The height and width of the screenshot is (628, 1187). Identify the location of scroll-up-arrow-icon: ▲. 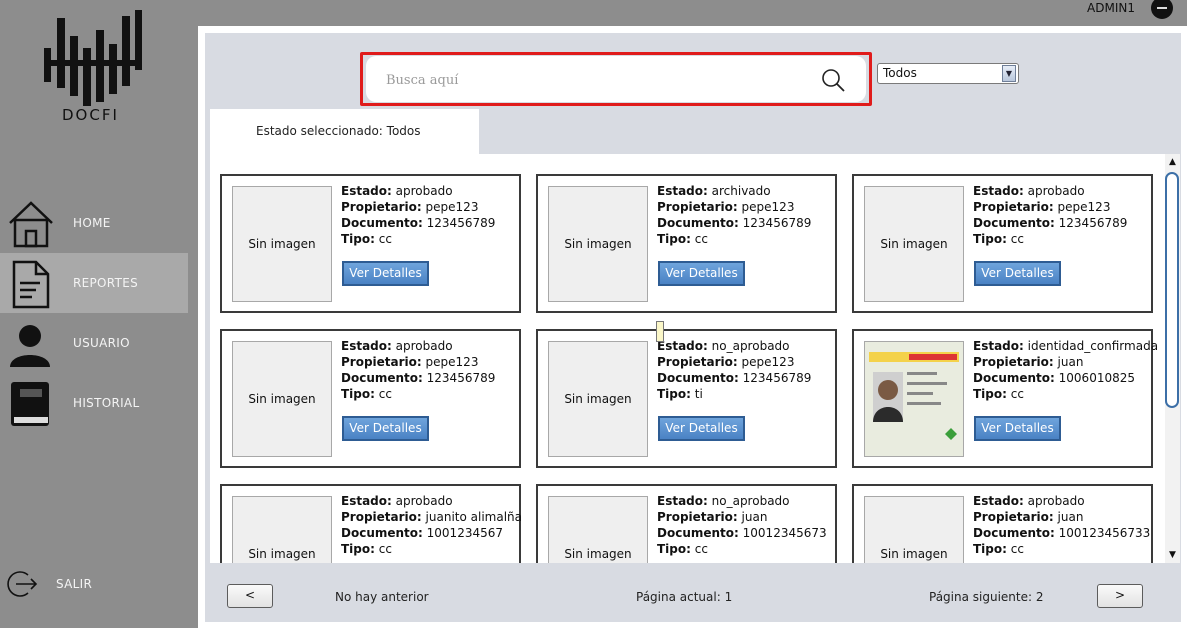
(1172, 162).